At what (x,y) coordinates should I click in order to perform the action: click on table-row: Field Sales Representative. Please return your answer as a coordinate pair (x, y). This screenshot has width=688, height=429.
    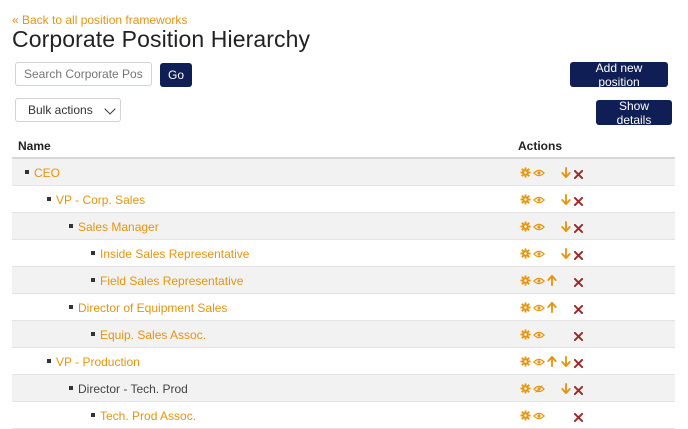
    Looking at the image, I should click on (343, 280).